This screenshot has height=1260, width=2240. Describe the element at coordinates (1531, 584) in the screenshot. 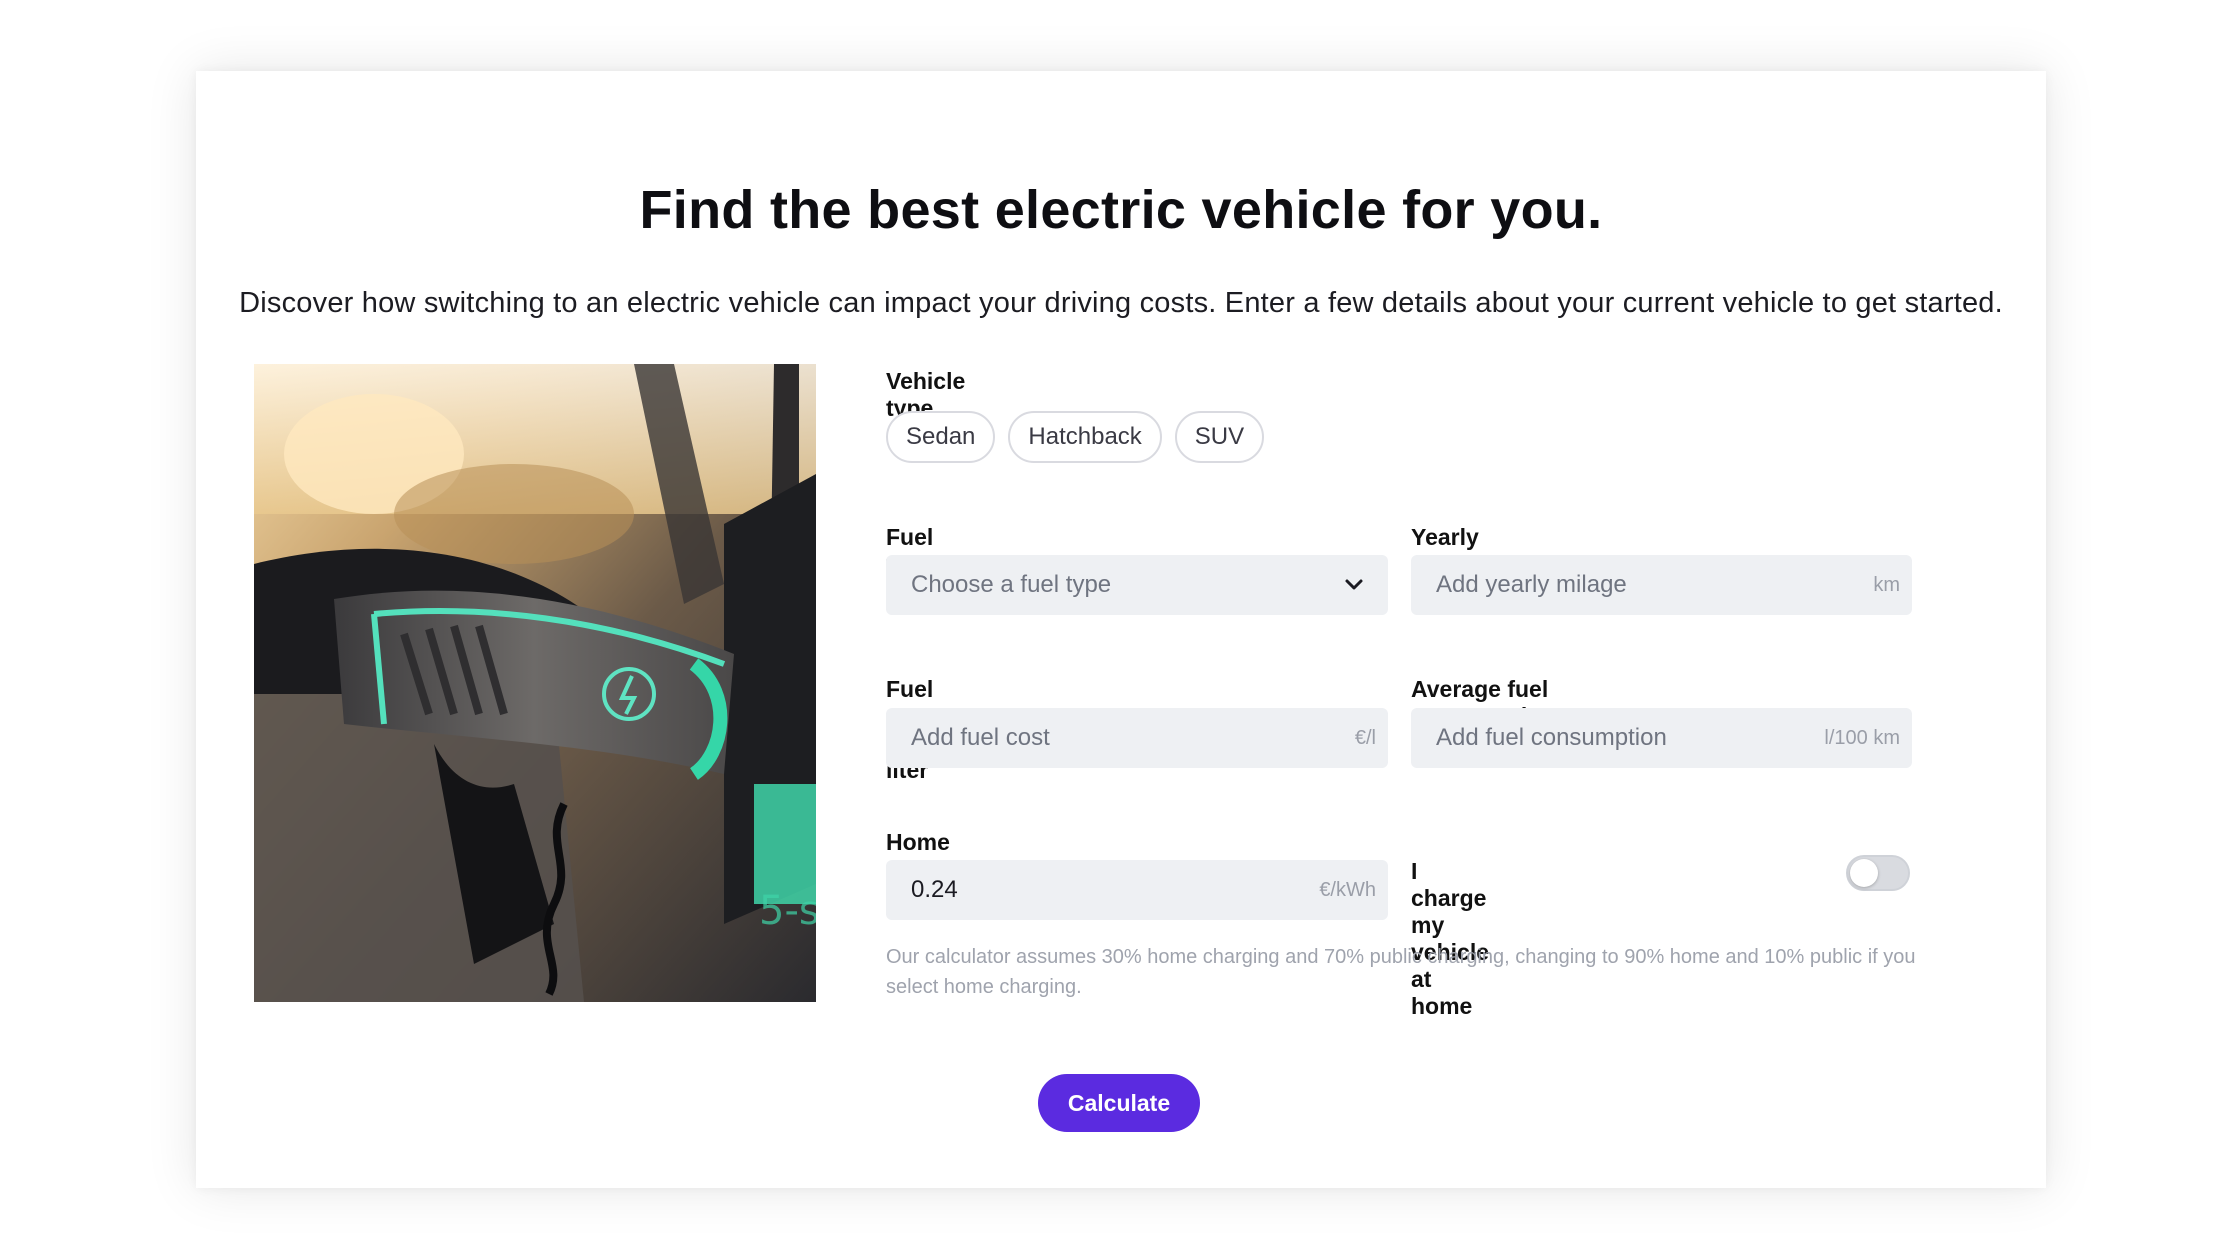

I see `yearly-mileage-placeholder: Add yearly milage` at that location.